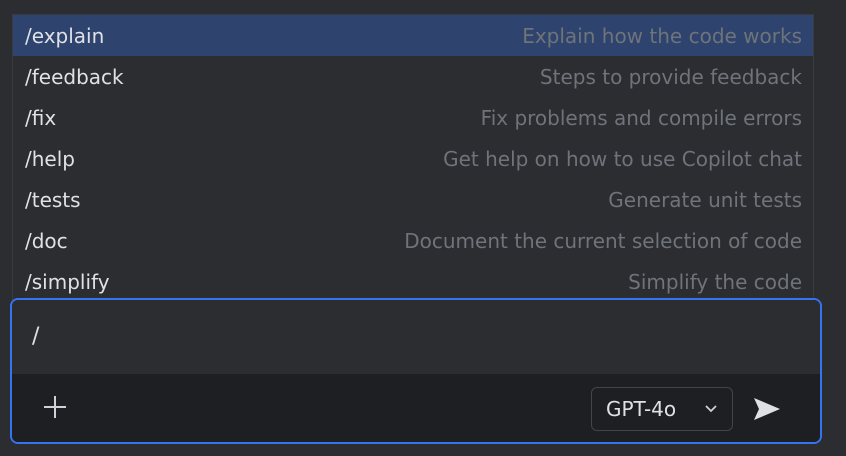  I want to click on model-selector: GPT-4o, so click(662, 409).